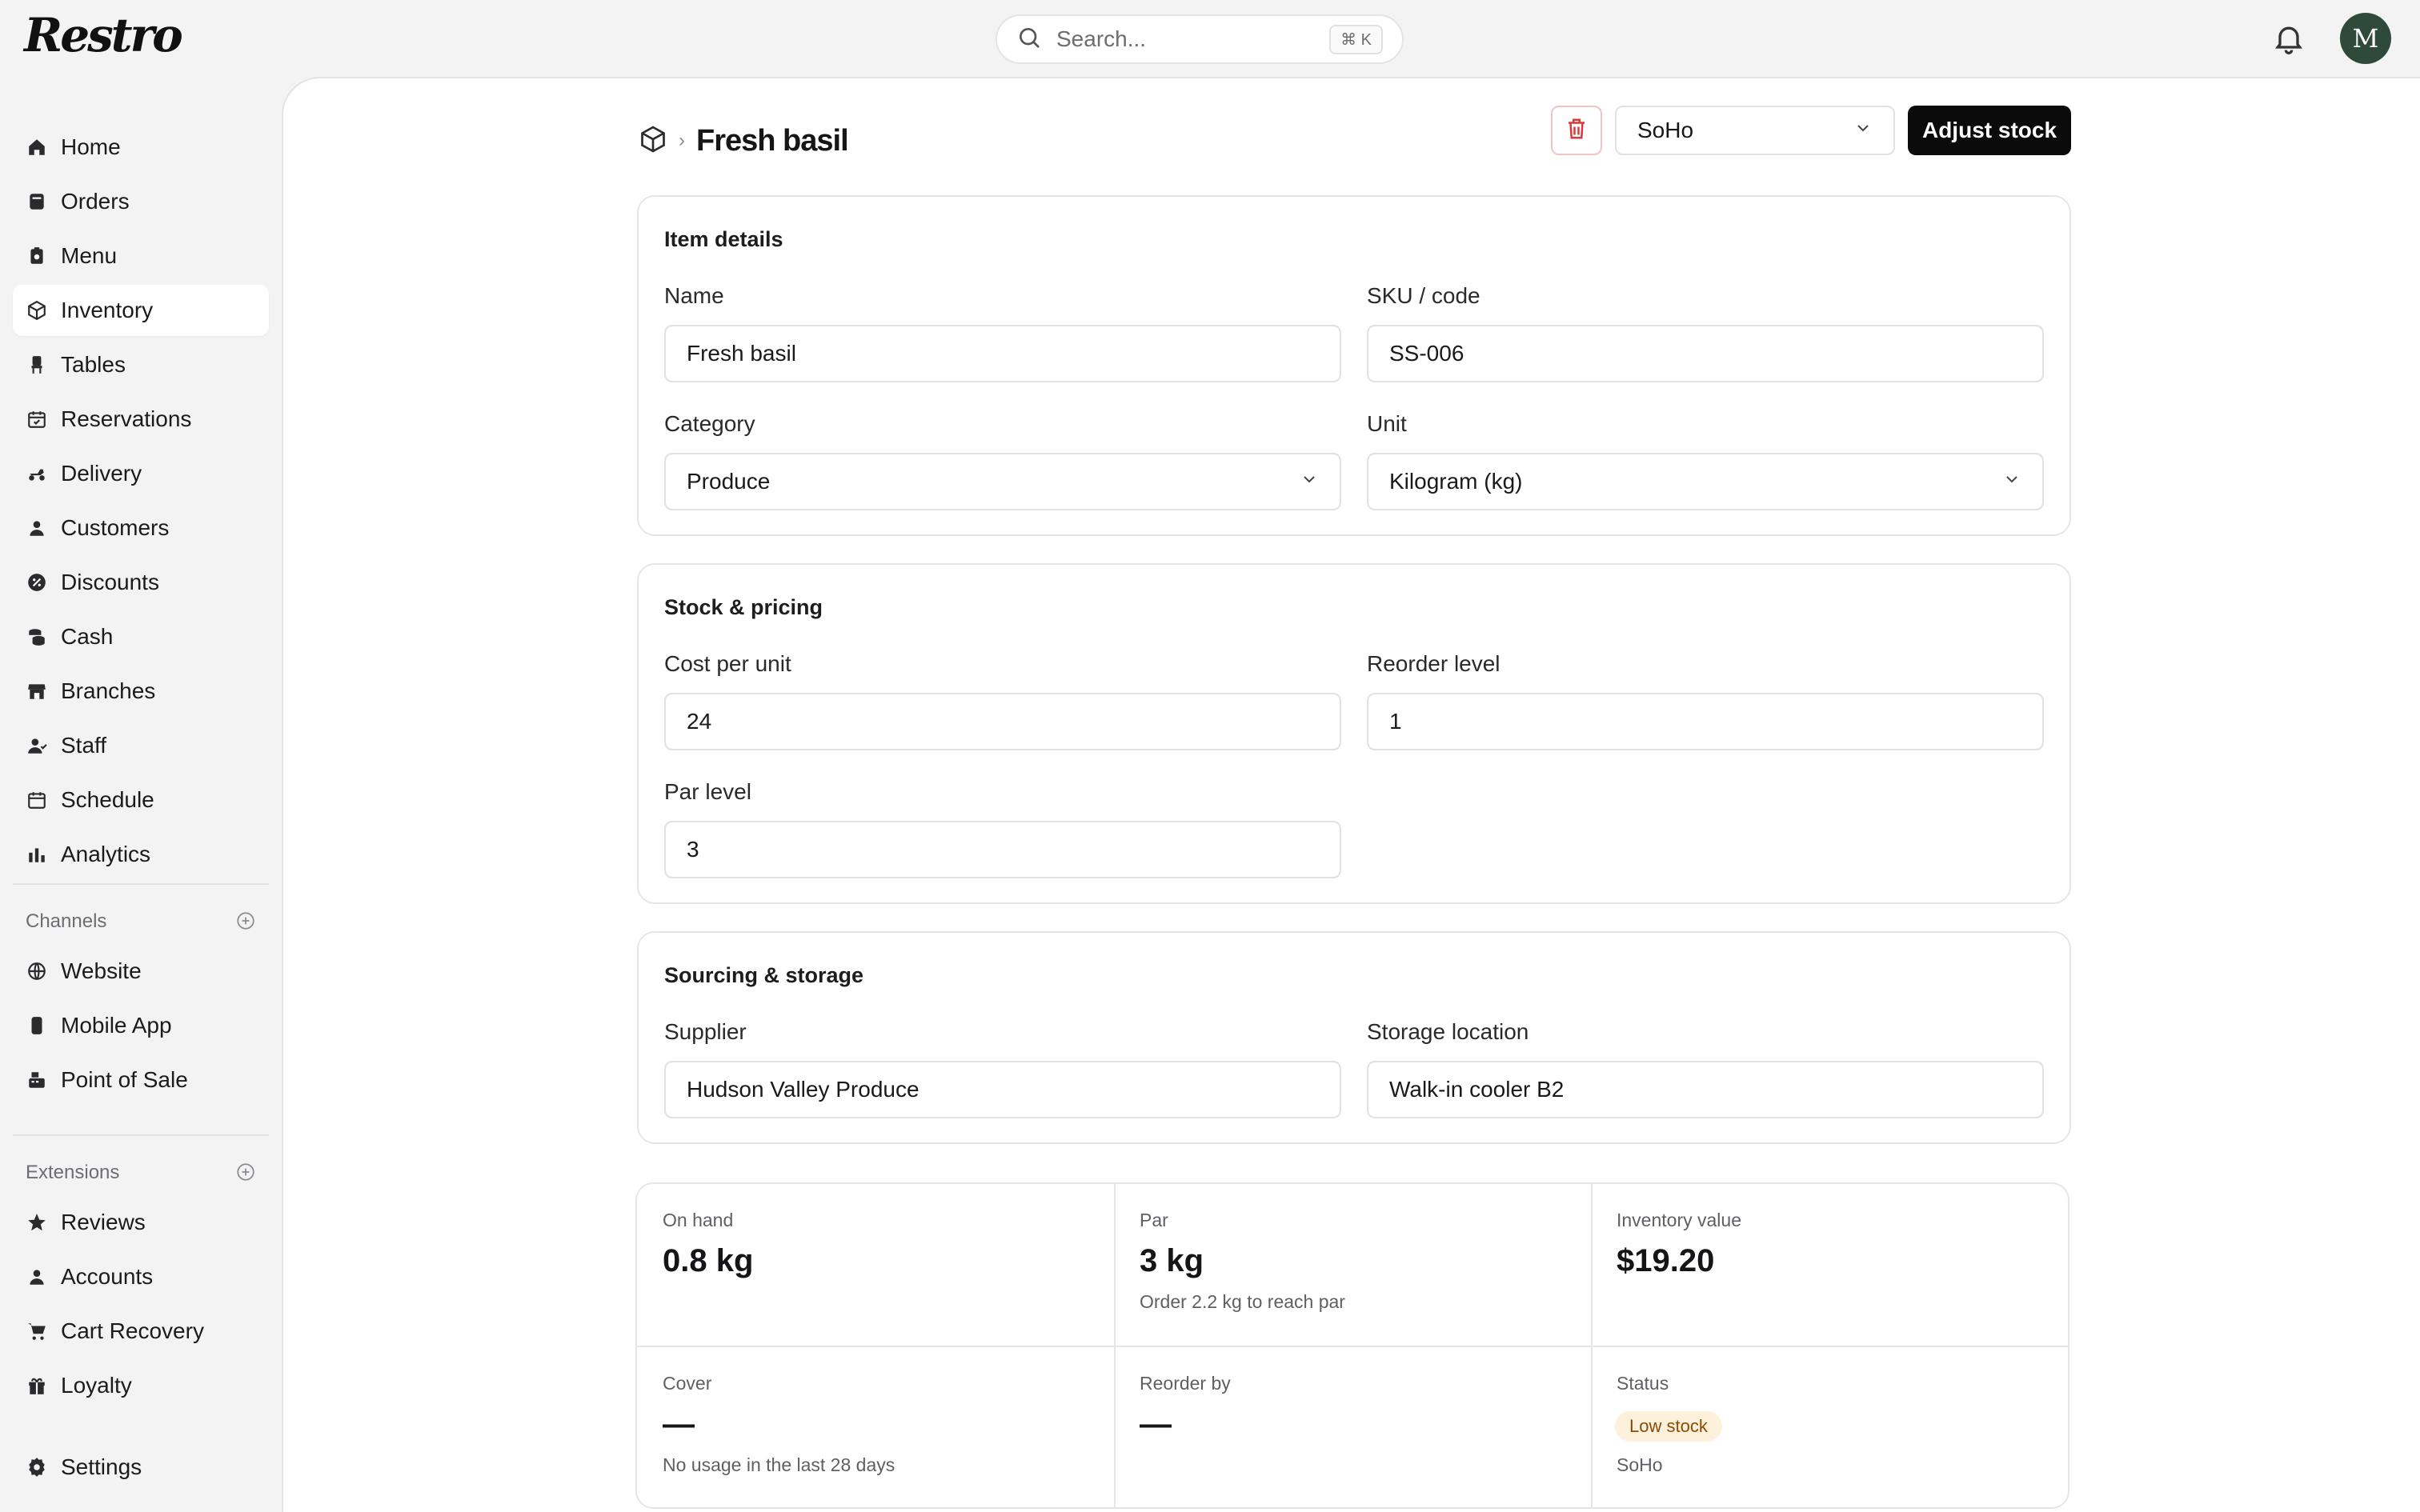  I want to click on stat-status: Status Low stock SoHo, so click(1829, 1427).